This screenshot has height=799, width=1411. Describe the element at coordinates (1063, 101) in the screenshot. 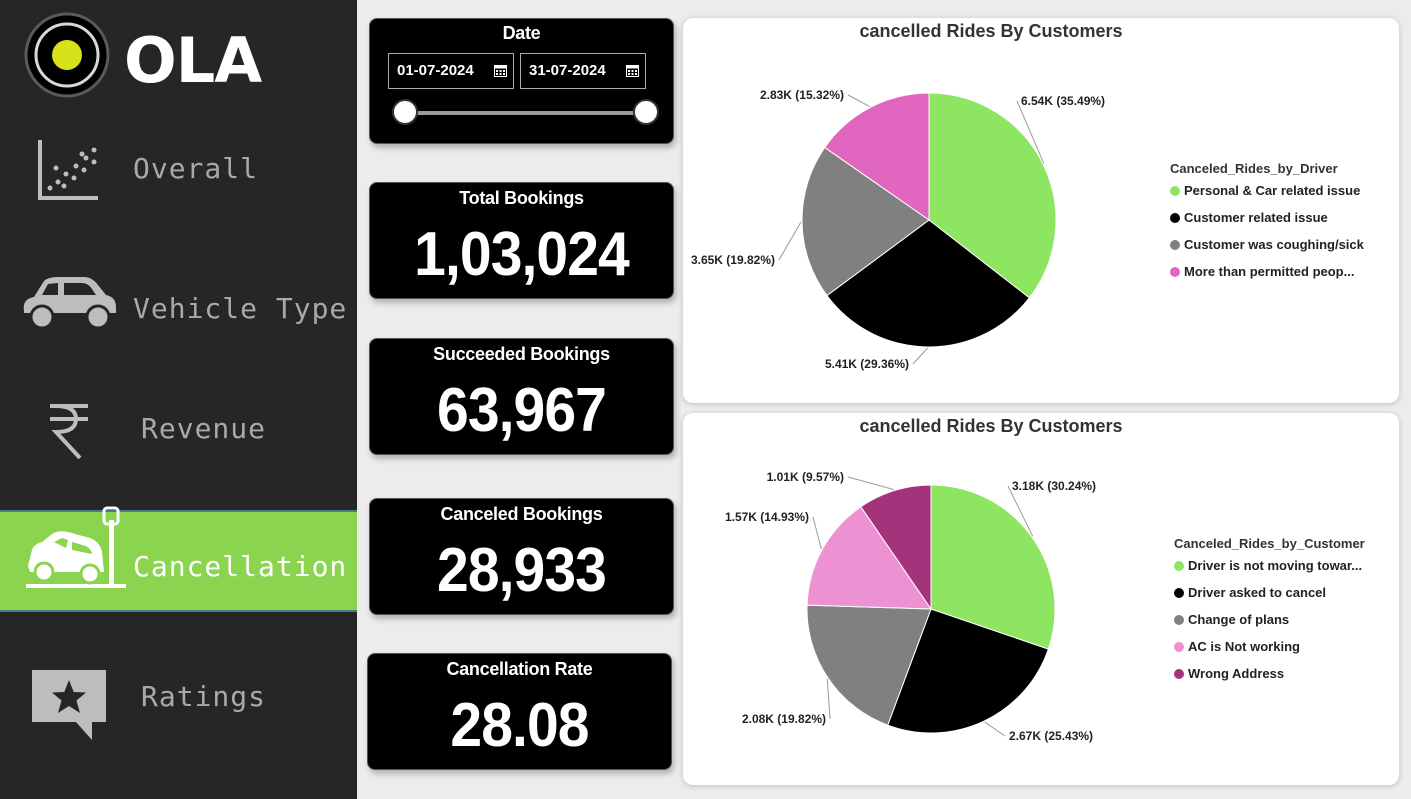

I see `data-label: 6.54K (35.49%)` at that location.